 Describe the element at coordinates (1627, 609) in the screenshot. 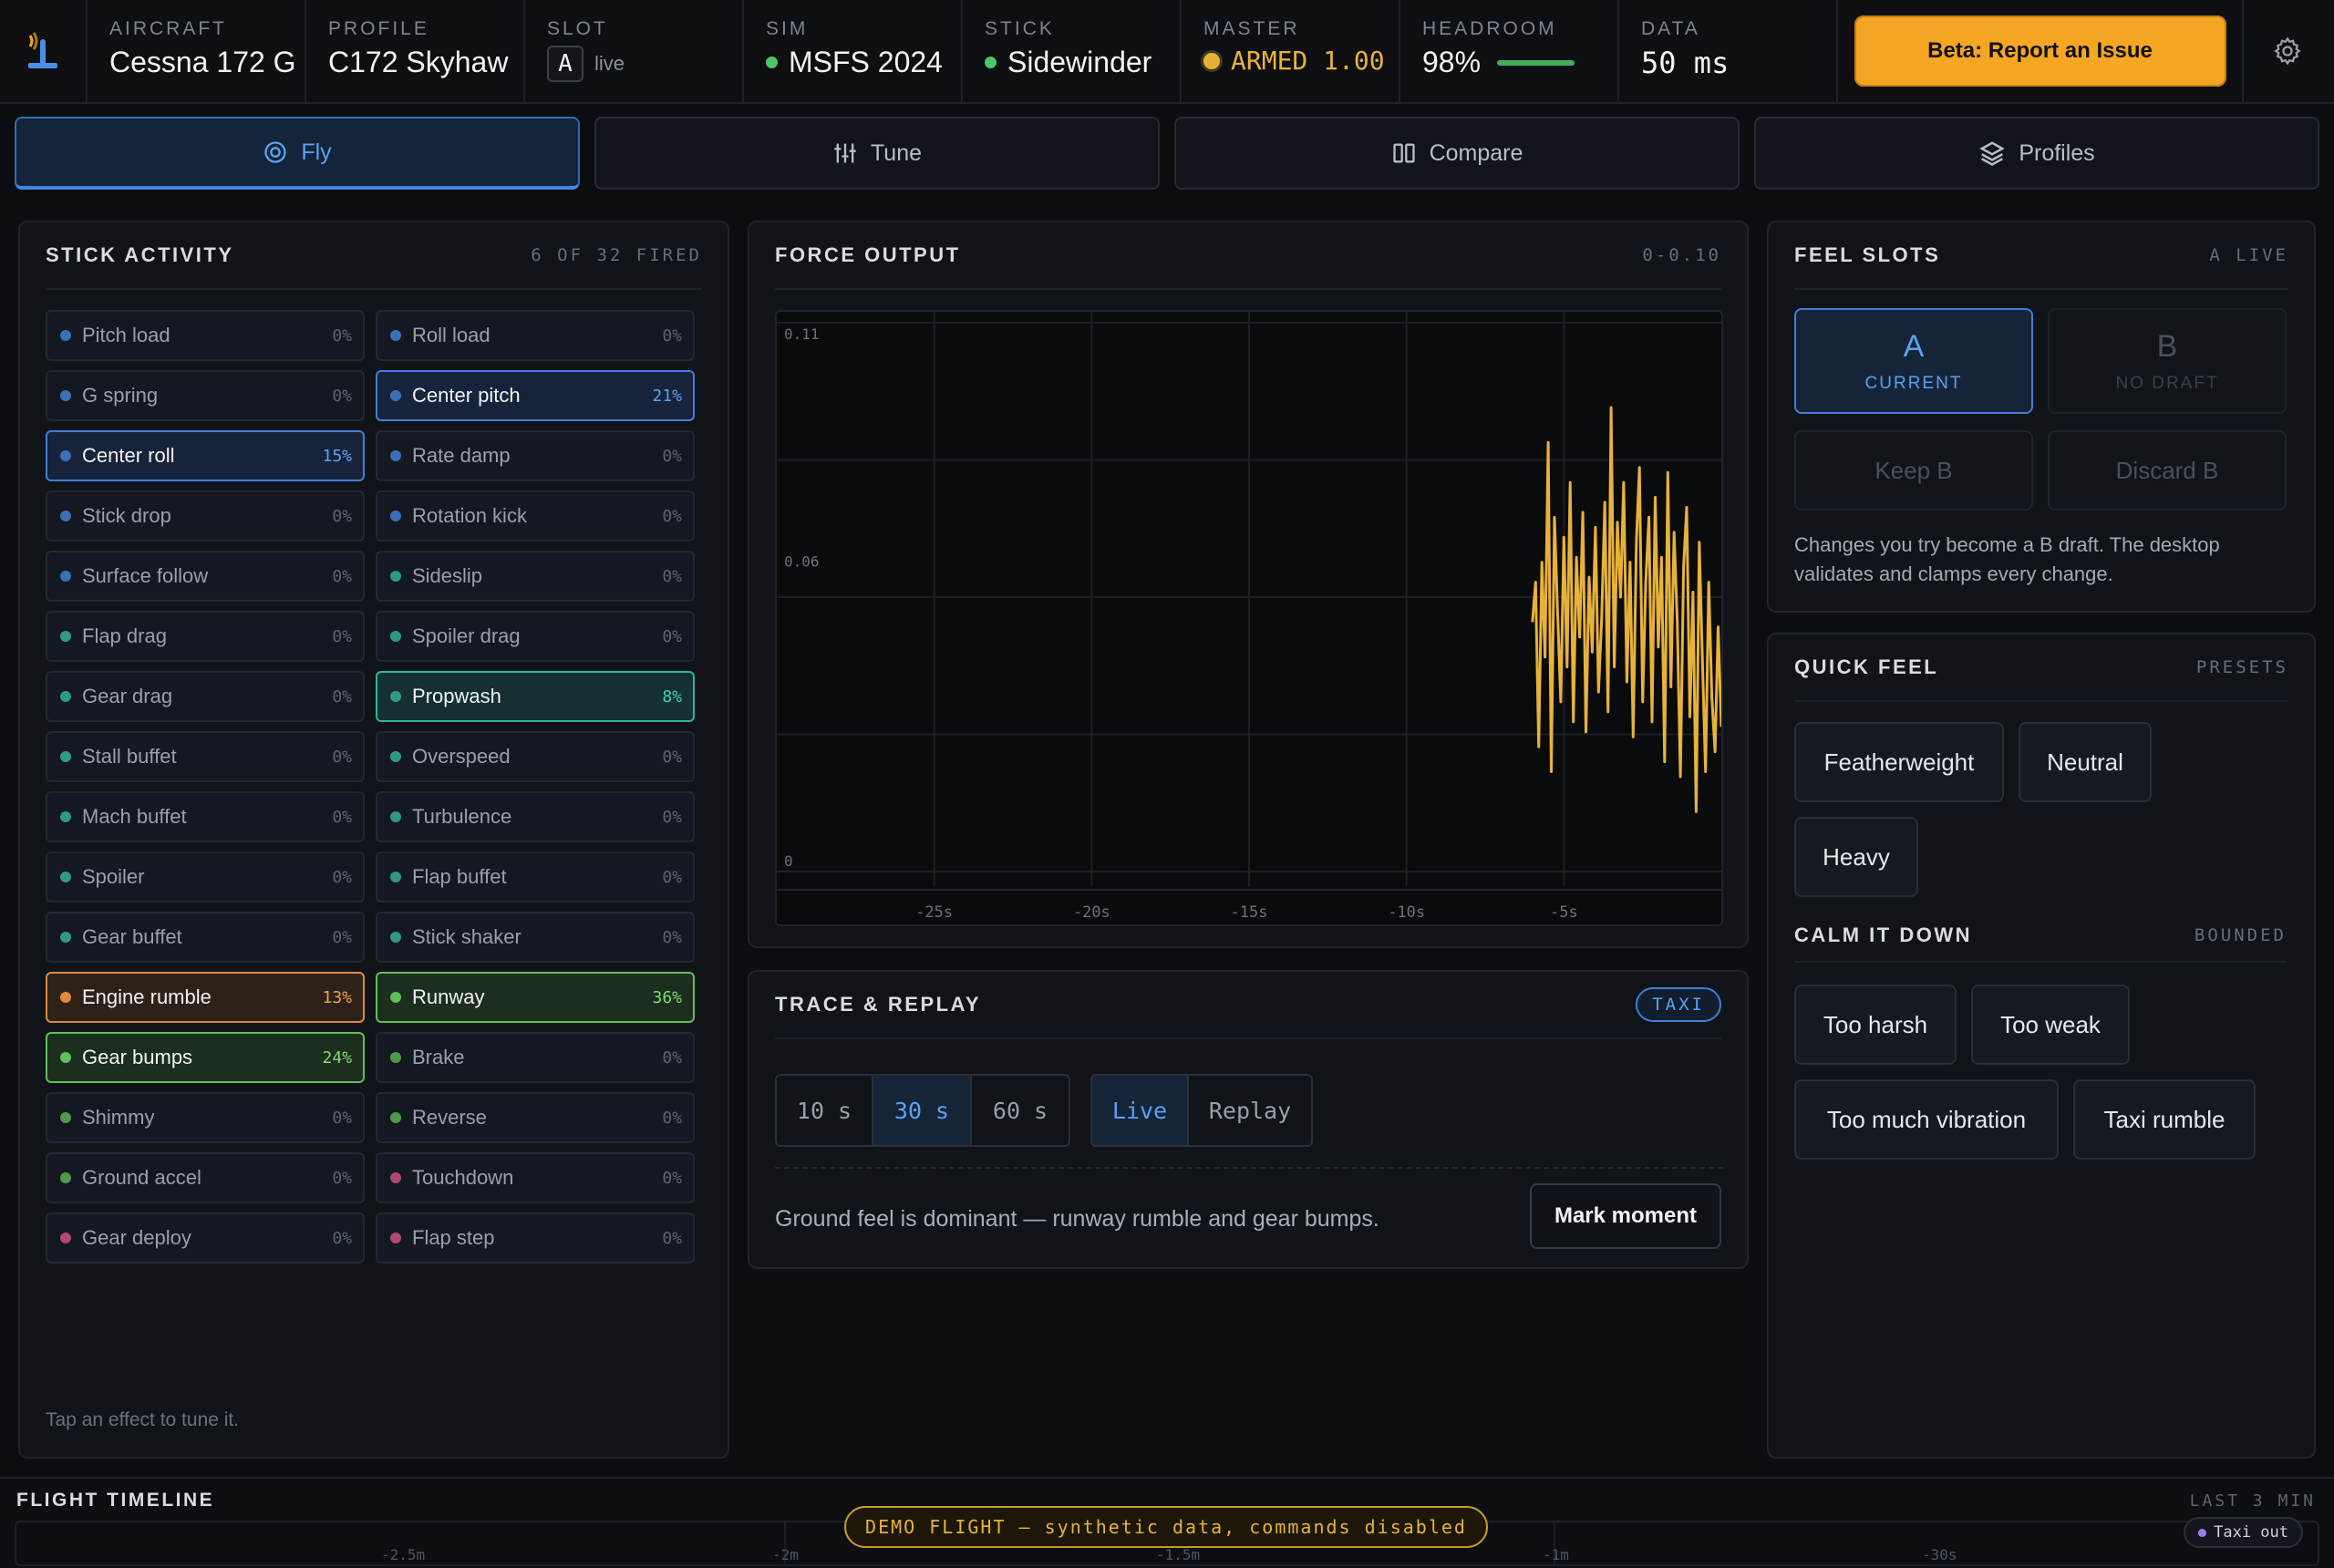

I see `force-output-series-line` at that location.